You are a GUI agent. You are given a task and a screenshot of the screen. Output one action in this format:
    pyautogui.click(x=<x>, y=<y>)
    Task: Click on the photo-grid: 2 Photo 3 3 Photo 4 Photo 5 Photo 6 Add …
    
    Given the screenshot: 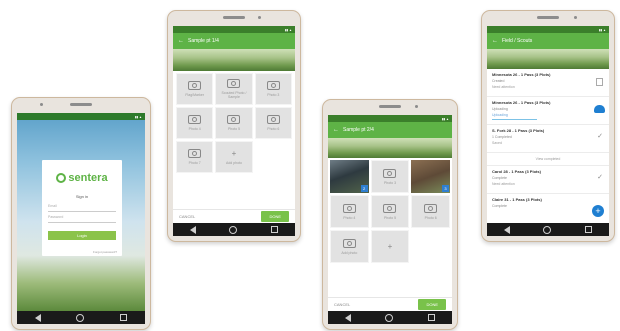 What is the action you would take?
    pyautogui.click(x=390, y=211)
    